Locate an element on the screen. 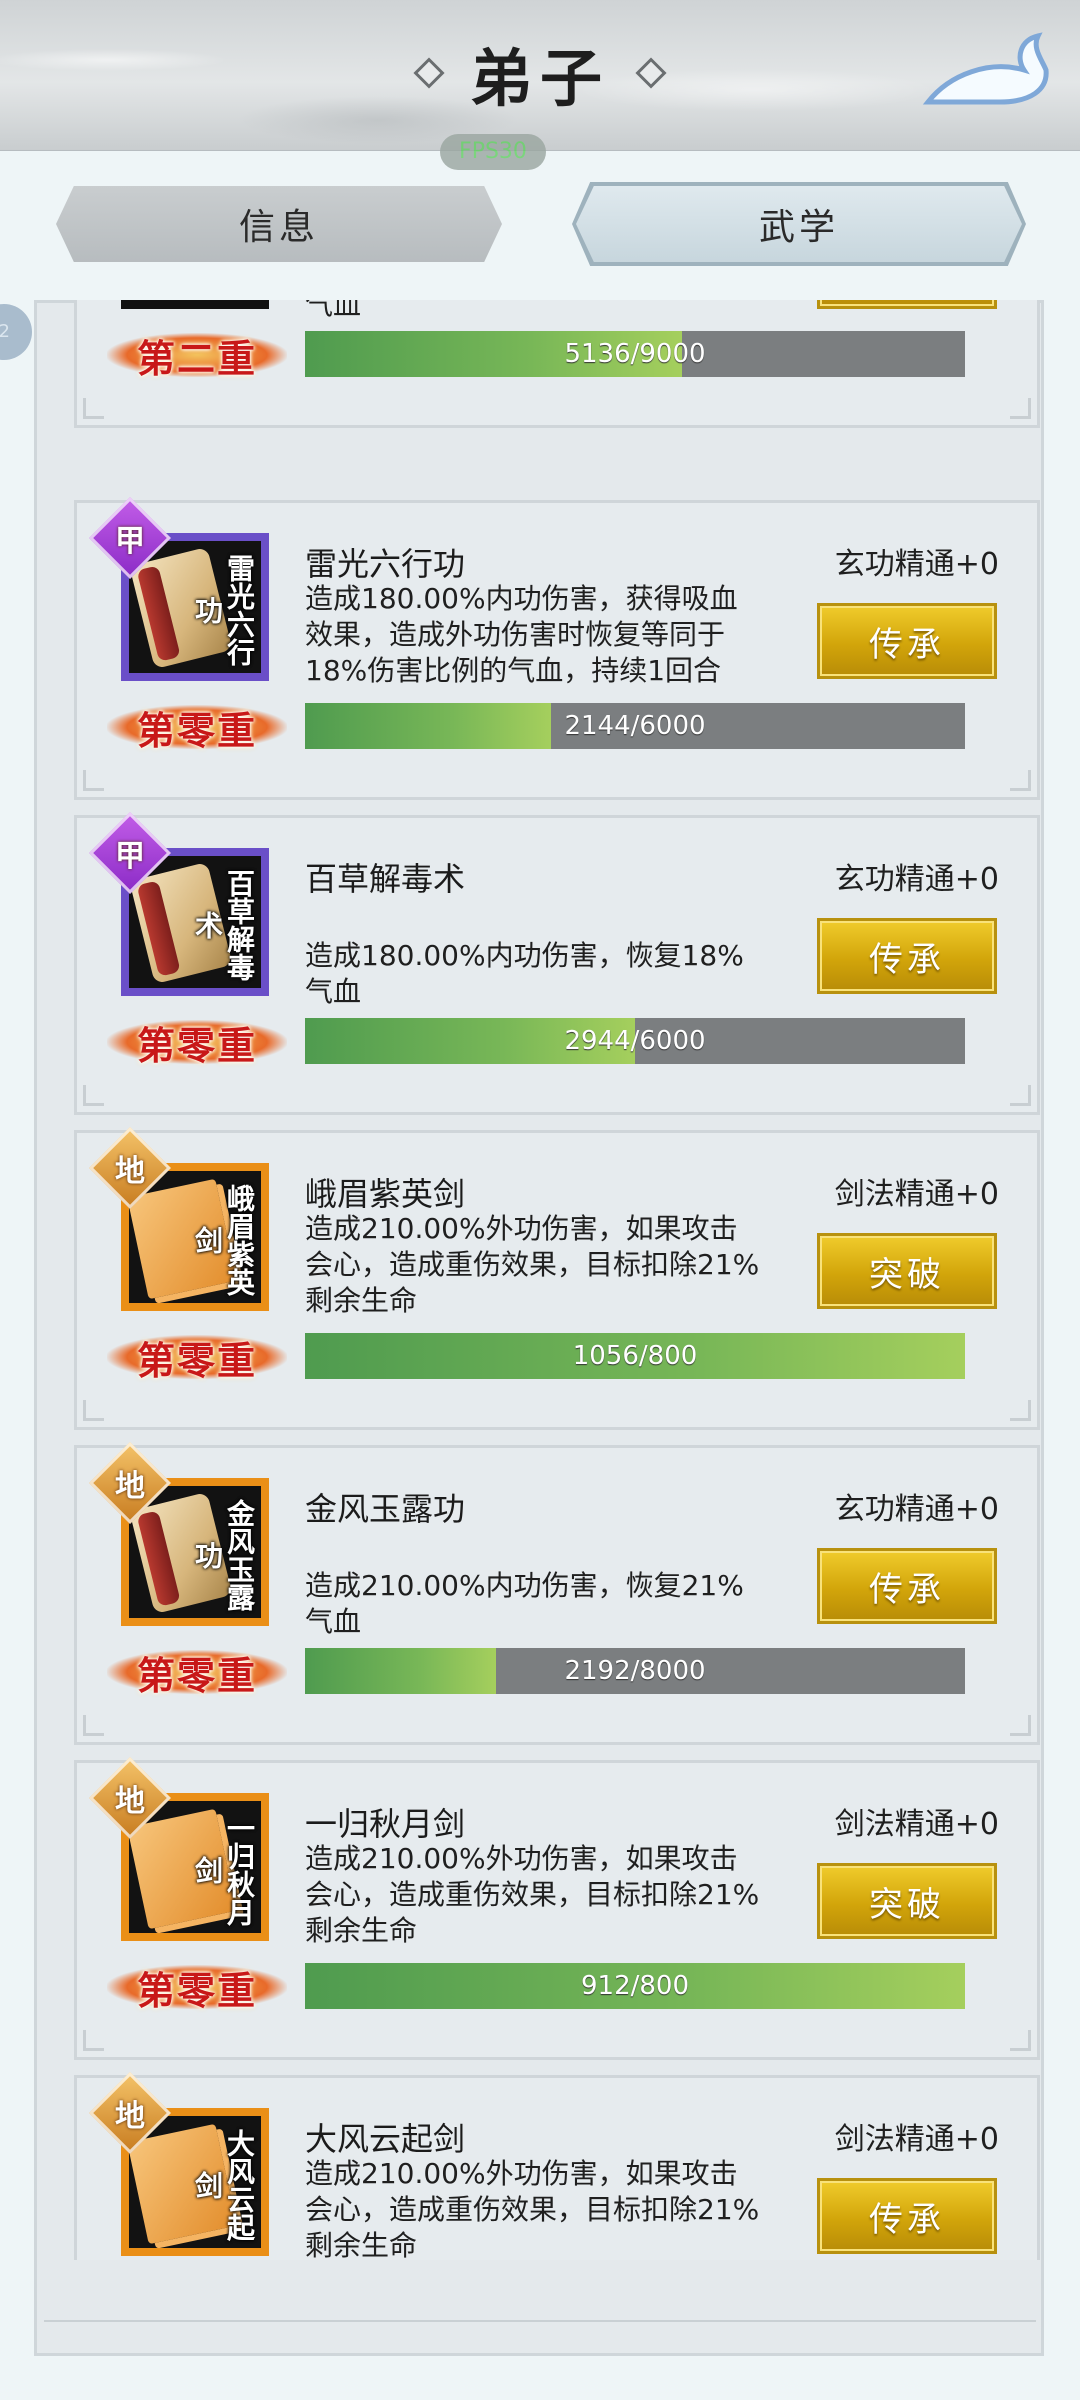  exp-progress-bar: 1056/800 is located at coordinates (635, 1356).